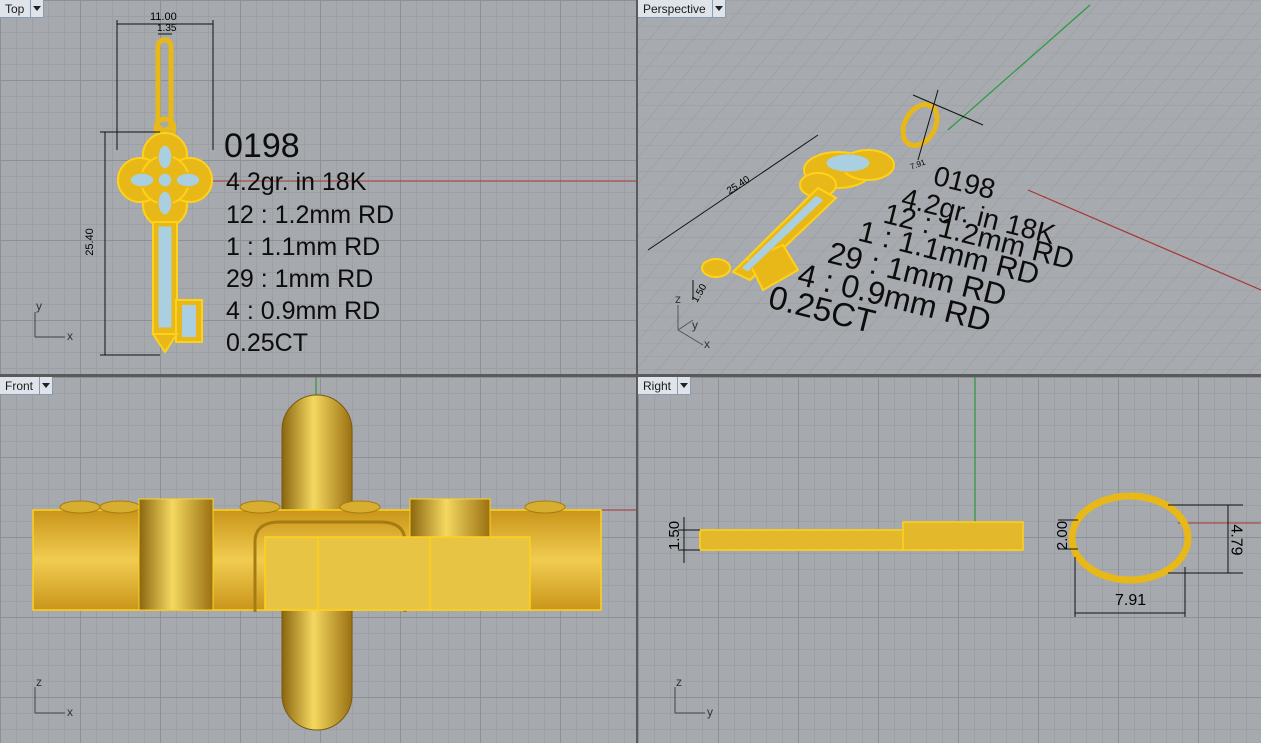  I want to click on info-stone-1: 12 : 1.2mm RD, so click(310, 215).